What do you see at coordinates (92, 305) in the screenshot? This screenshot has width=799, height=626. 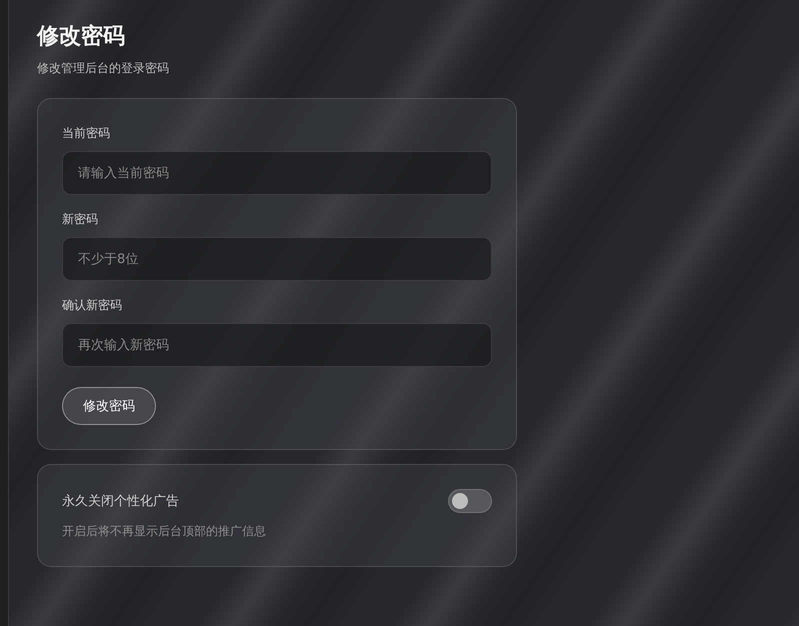 I see `field-label: 确认新密码` at bounding box center [92, 305].